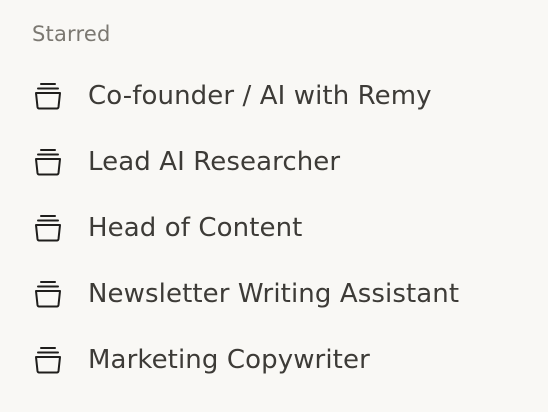 This screenshot has height=412, width=548. Describe the element at coordinates (229, 360) in the screenshot. I see `starred-item-label: Marketing Copywriter` at that location.